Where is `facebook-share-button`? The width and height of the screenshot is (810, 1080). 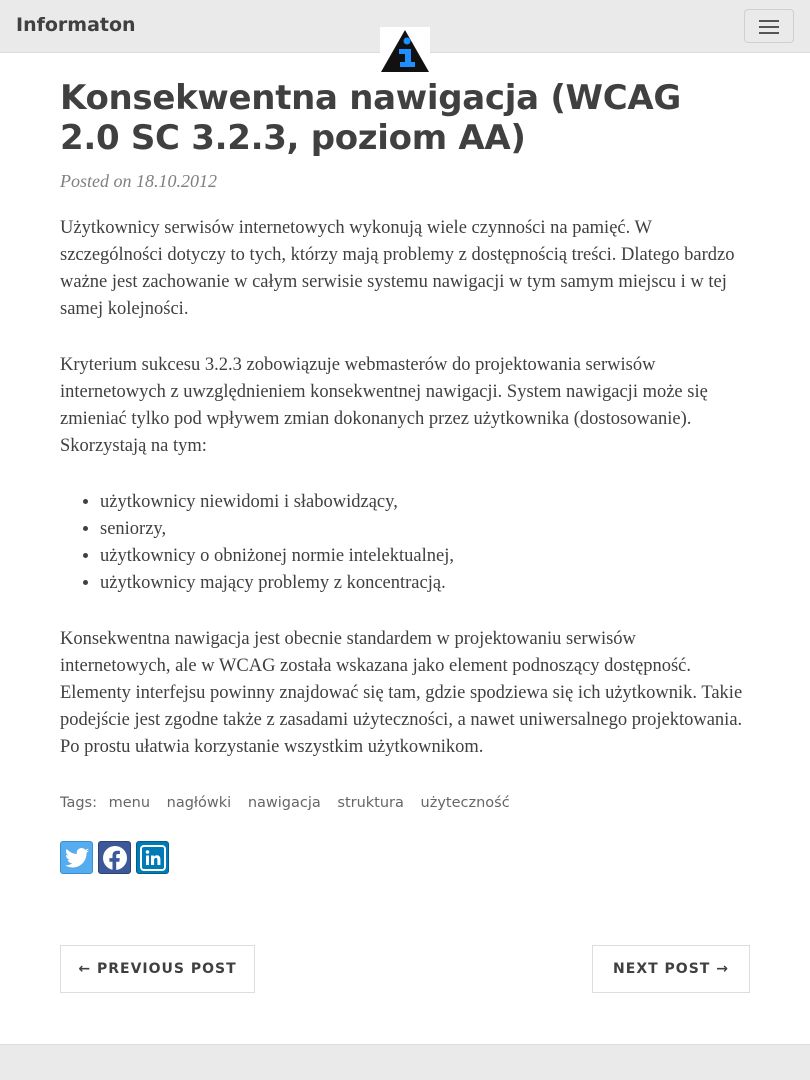 facebook-share-button is located at coordinates (114, 857).